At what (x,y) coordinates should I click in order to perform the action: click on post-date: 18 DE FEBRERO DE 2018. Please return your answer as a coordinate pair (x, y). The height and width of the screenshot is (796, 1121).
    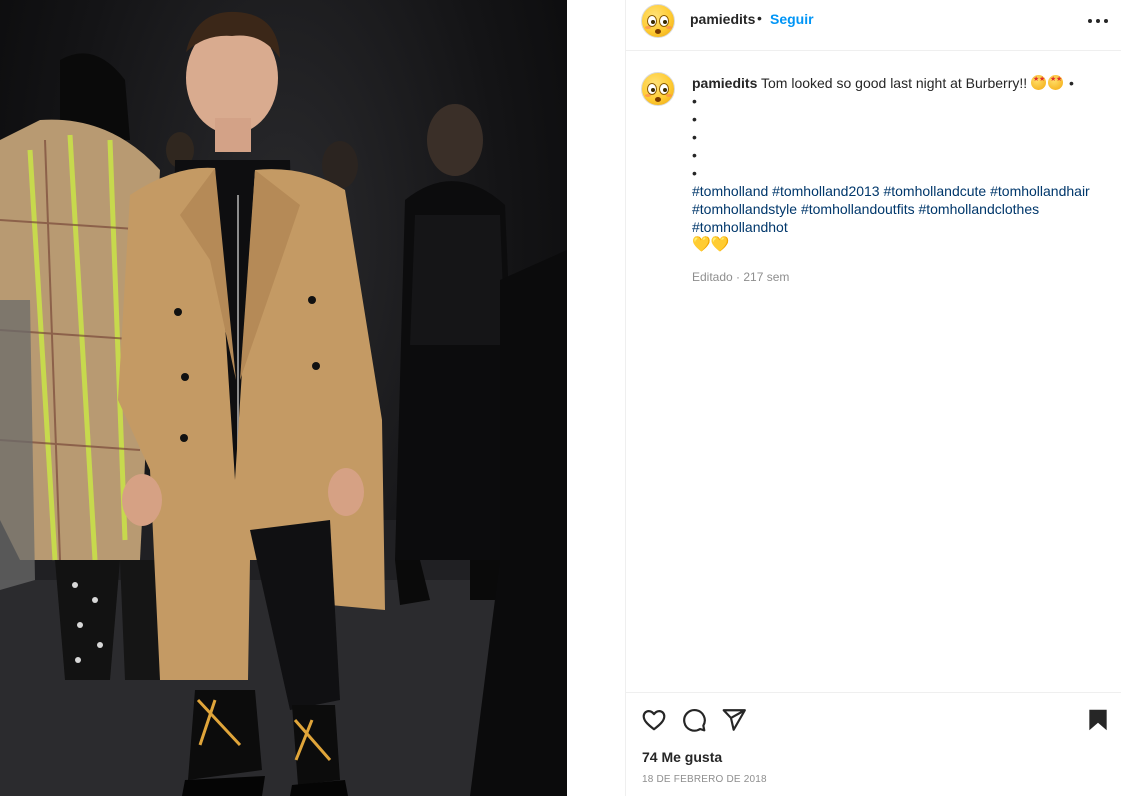
    Looking at the image, I should click on (704, 779).